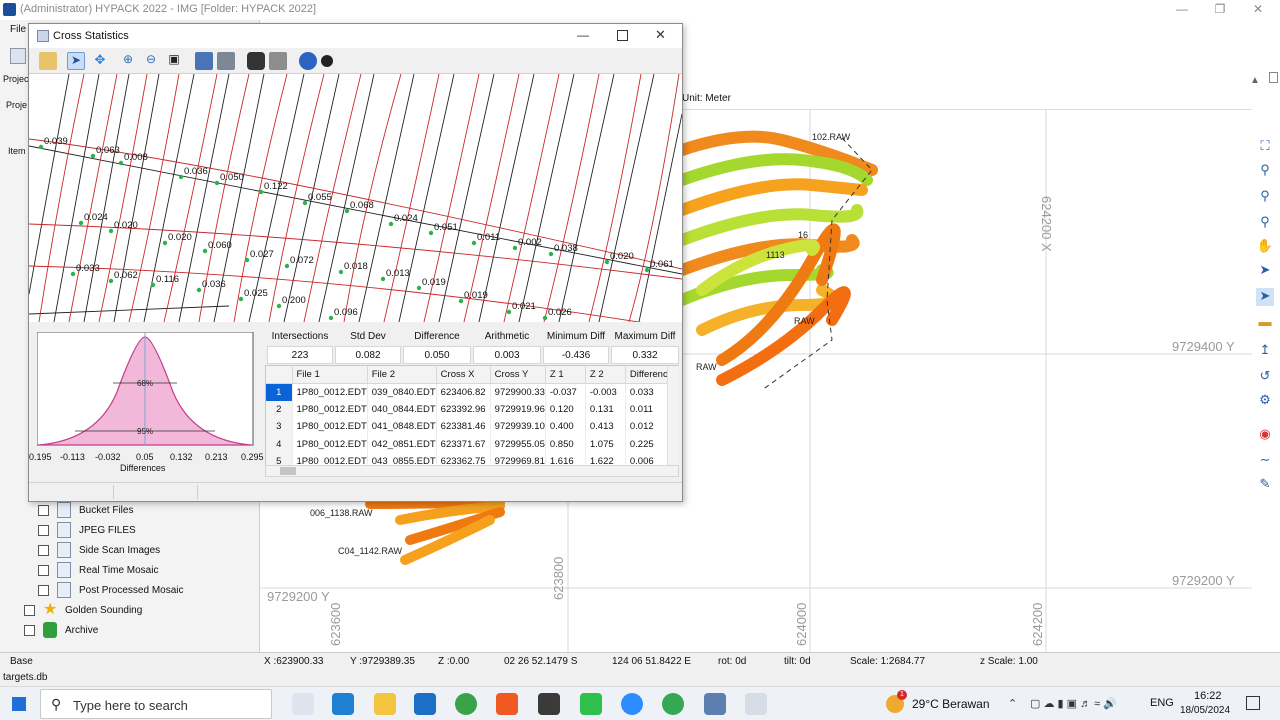  What do you see at coordinates (463, 427) in the screenshot?
I see `cell-cross-x: 623381.46` at bounding box center [463, 427].